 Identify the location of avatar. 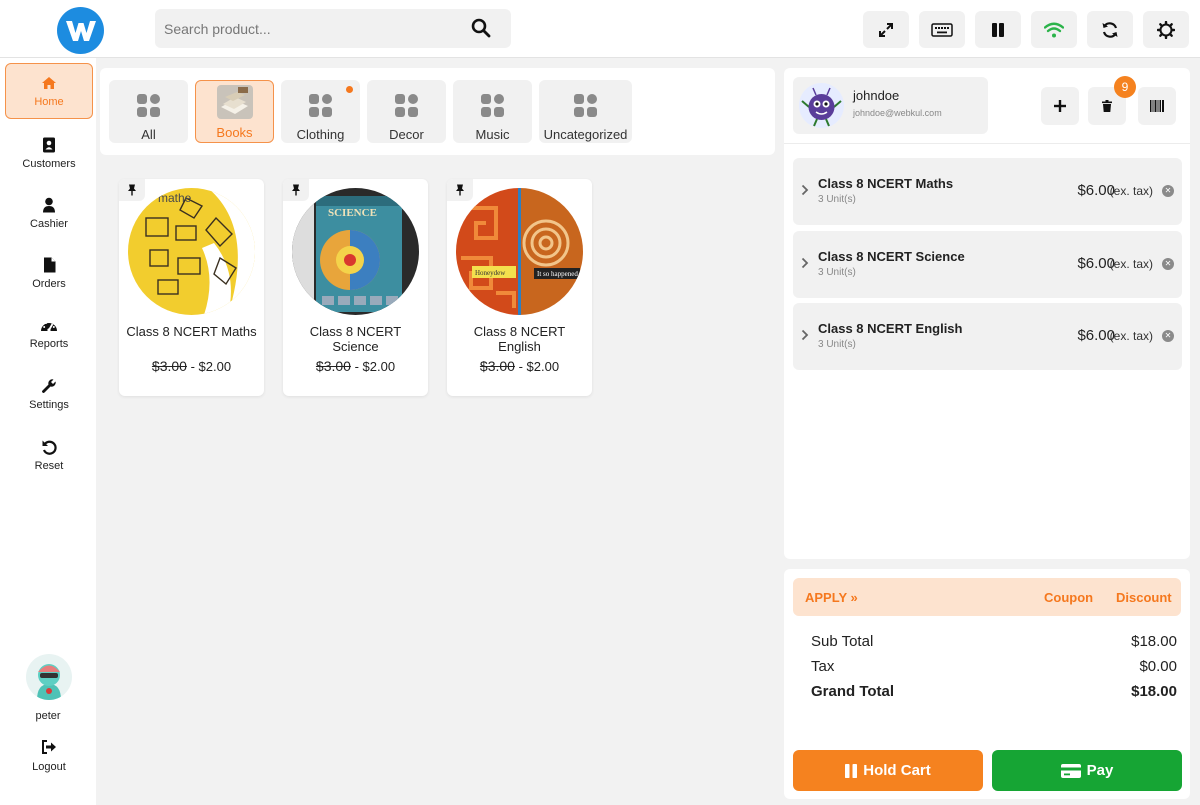
(49, 677).